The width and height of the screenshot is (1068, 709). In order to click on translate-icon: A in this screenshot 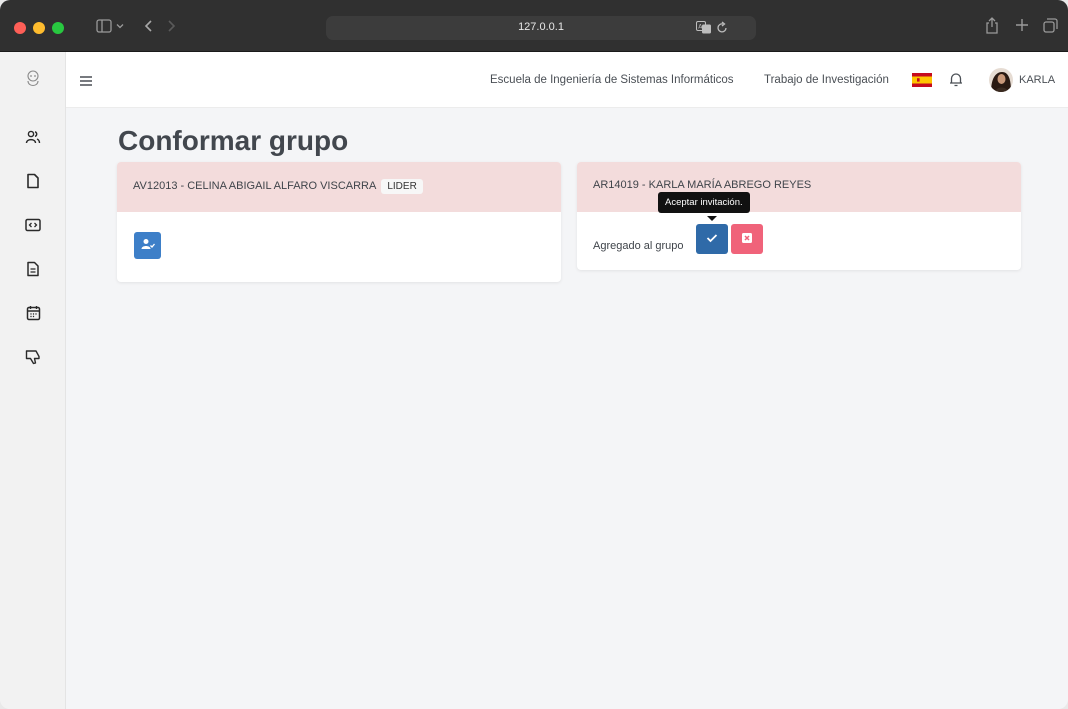, I will do `click(704, 30)`.